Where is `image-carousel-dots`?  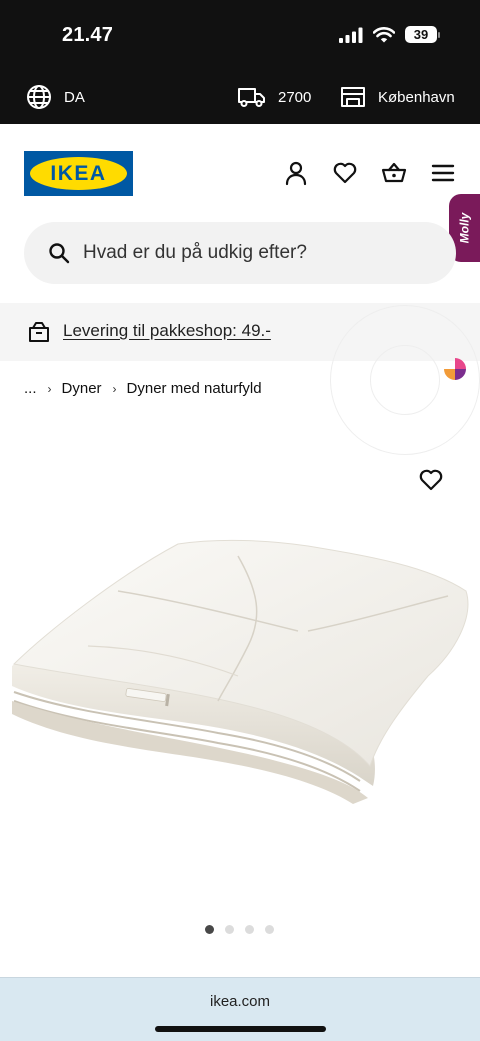
image-carousel-dots is located at coordinates (239, 929).